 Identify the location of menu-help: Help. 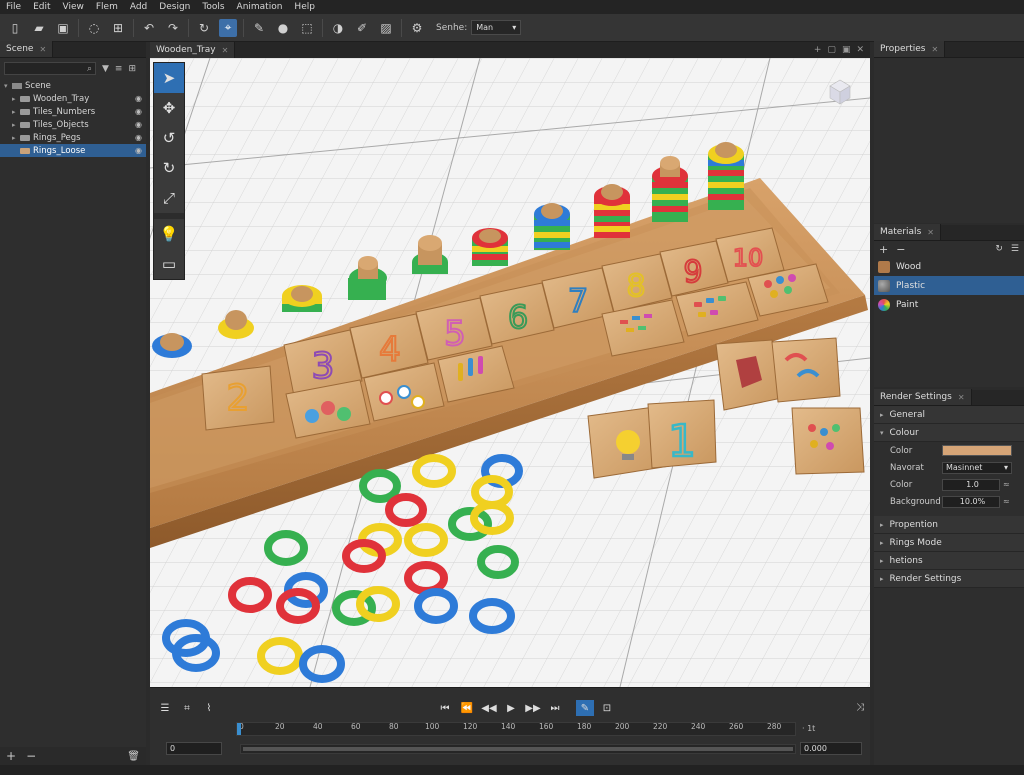
(304, 7).